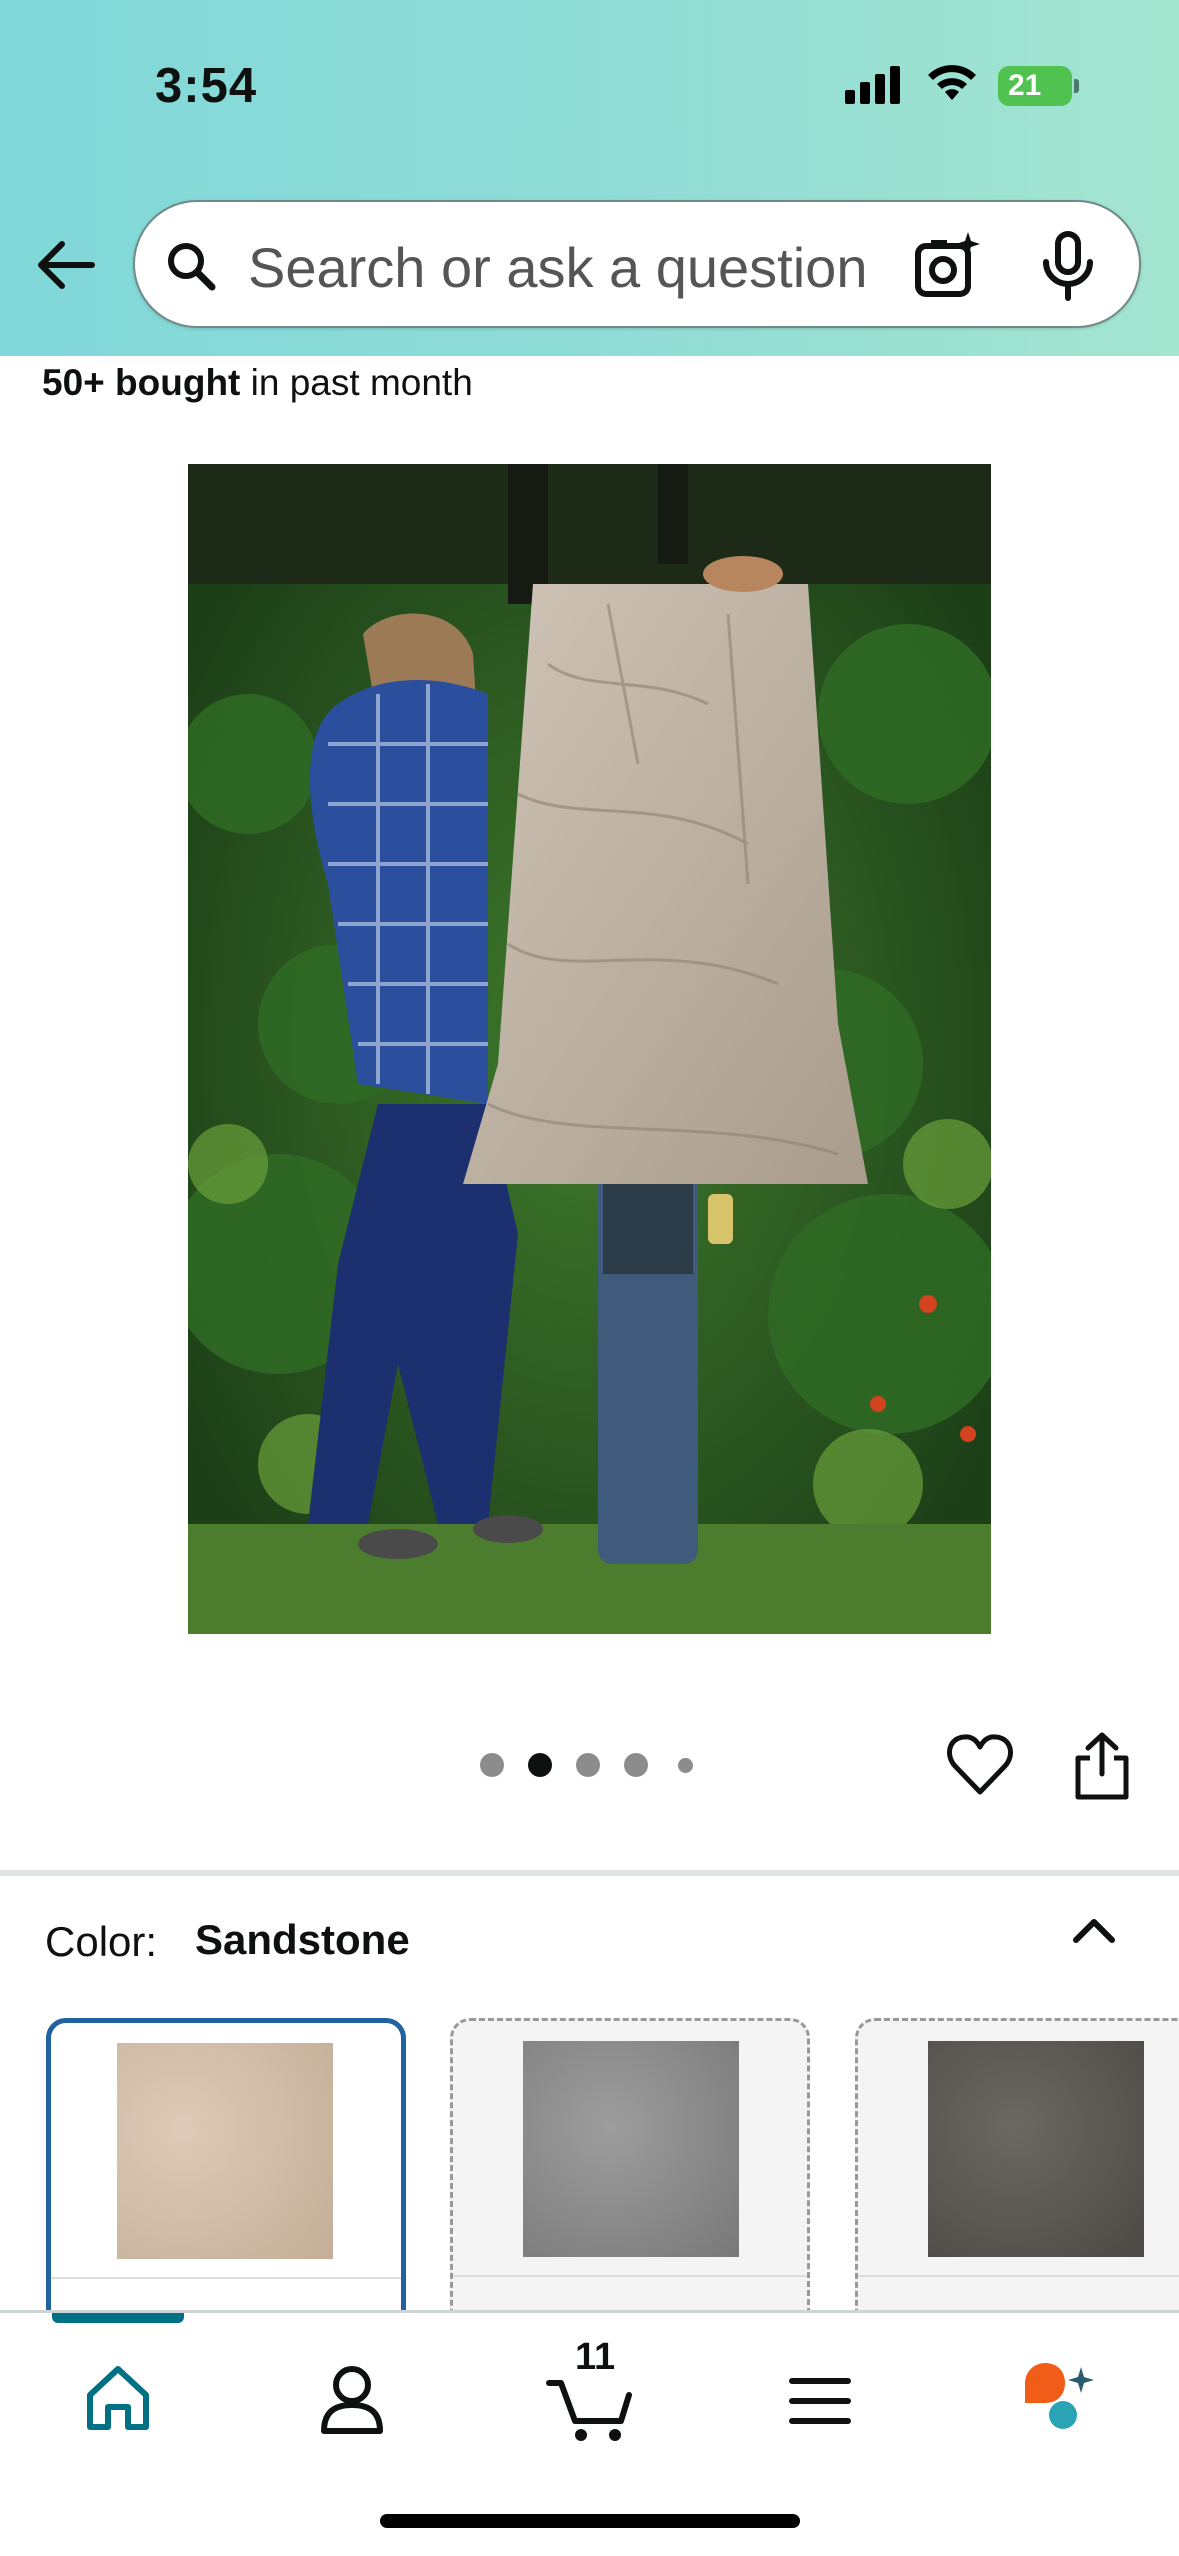 The height and width of the screenshot is (2556, 1179). What do you see at coordinates (980, 1765) in the screenshot?
I see `heart-icon` at bounding box center [980, 1765].